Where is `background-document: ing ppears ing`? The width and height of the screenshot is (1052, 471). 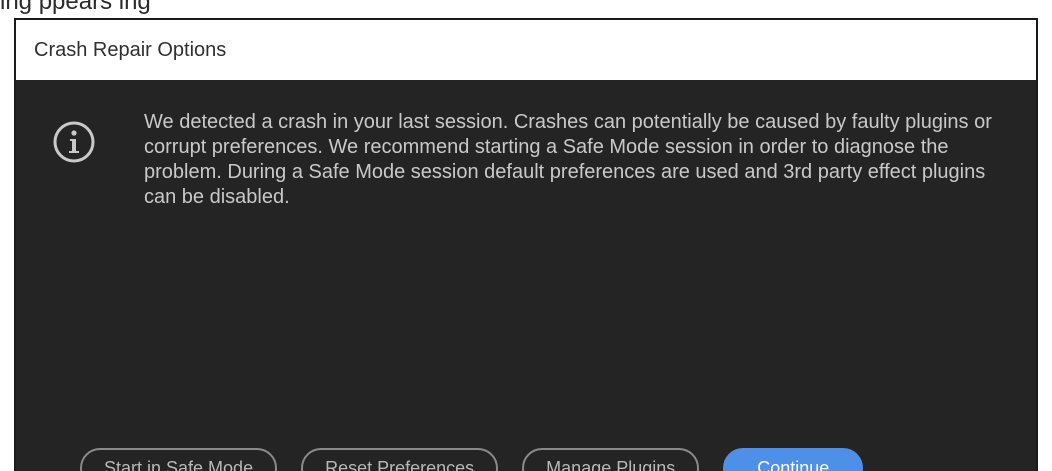 background-document: ing ppears ing is located at coordinates (526, 9).